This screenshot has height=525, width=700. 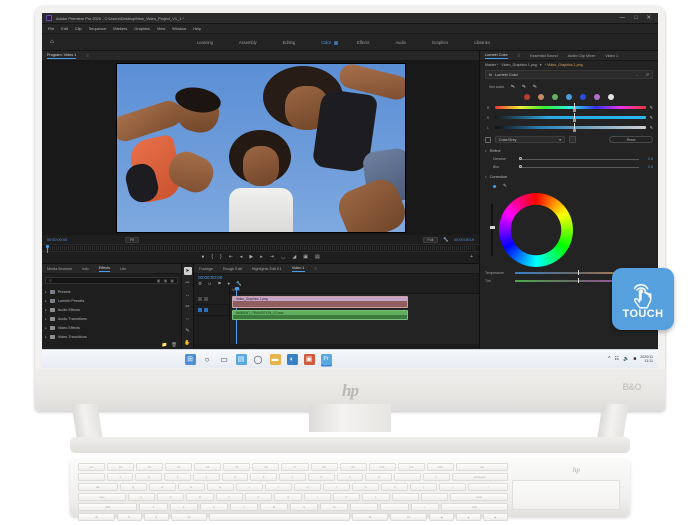 I want to click on key-alt-left: alt, so click(x=189, y=517).